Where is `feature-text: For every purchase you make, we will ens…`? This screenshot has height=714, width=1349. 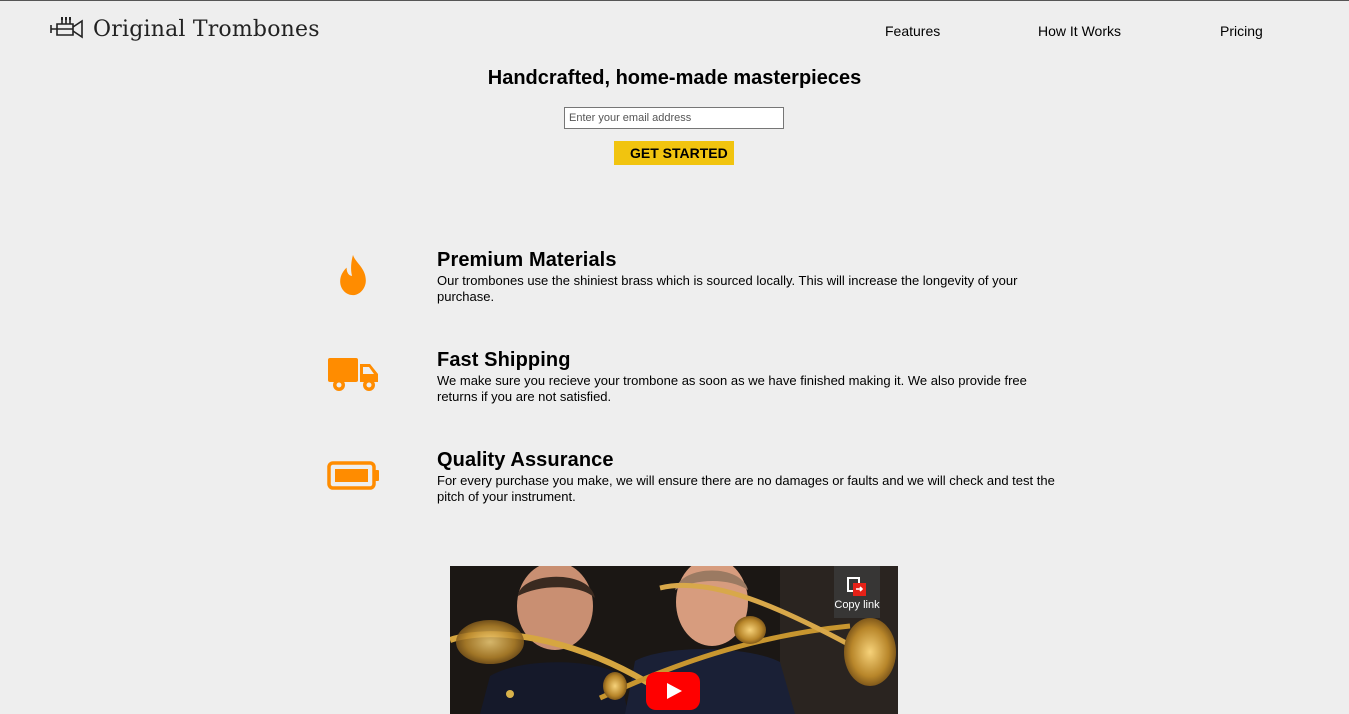
feature-text: For every purchase you make, we will ens… is located at coordinates (746, 488).